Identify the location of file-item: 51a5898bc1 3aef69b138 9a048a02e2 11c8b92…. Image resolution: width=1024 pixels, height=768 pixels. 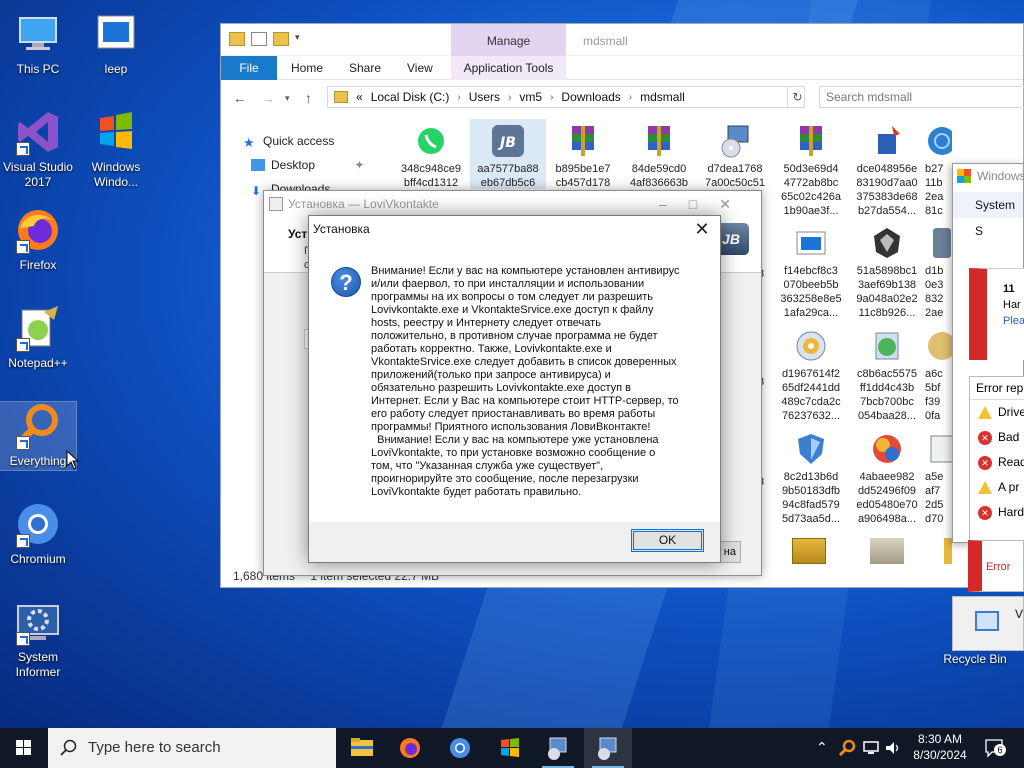
(887, 273).